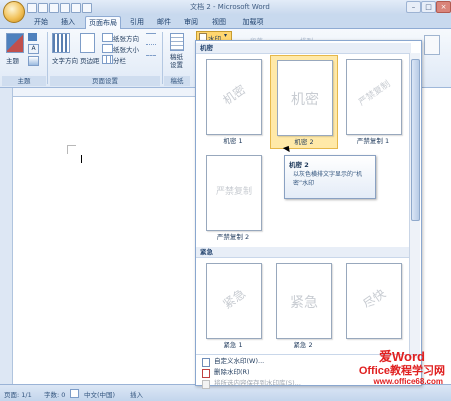 This screenshot has width=451, height=401. I want to click on margin-corner-mark, so click(71, 149).